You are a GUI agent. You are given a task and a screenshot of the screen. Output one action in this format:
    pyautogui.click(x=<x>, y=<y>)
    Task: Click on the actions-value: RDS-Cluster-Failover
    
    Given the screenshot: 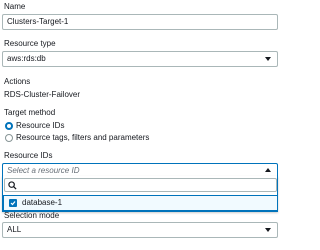 What is the action you would take?
    pyautogui.click(x=42, y=94)
    